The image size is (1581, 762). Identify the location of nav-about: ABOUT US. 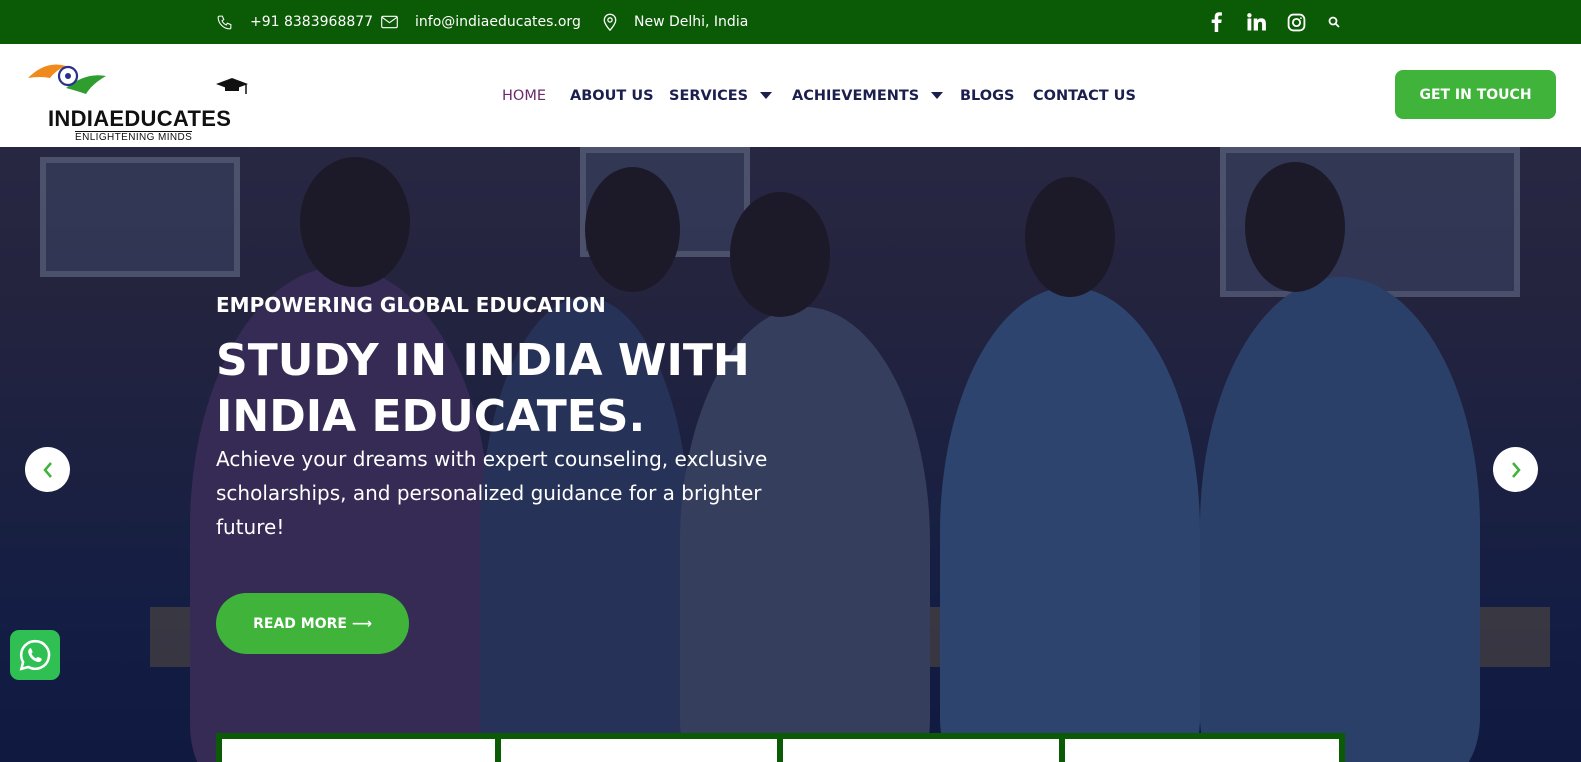
(612, 95).